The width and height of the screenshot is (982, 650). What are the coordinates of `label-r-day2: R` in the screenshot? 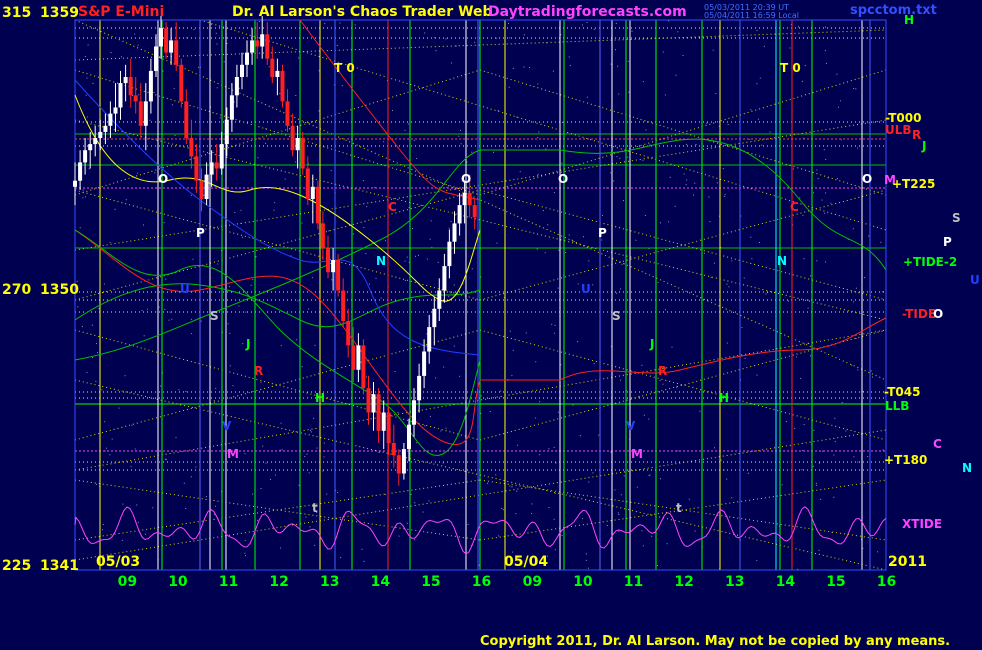 It's located at (662, 371).